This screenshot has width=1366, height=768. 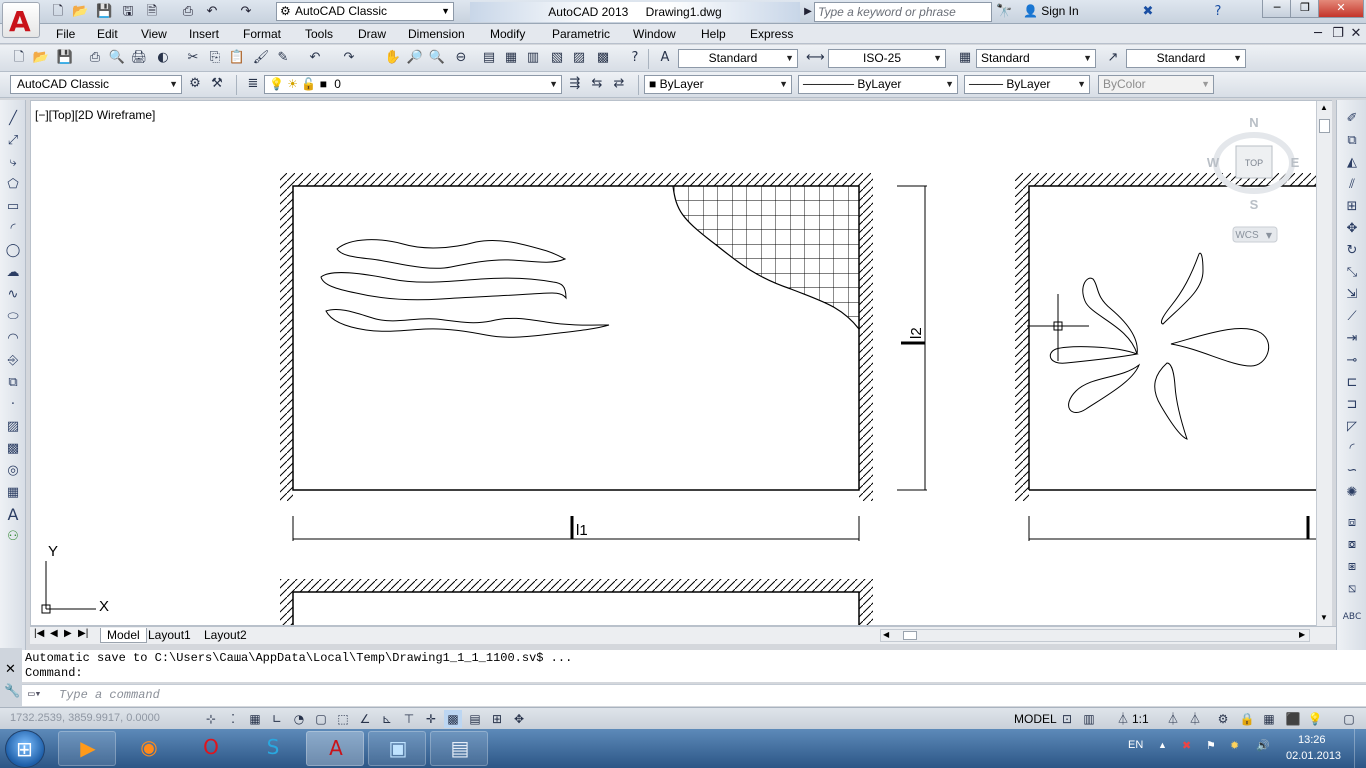 I want to click on search-input: Type a keyword or phrase, so click(x=903, y=12).